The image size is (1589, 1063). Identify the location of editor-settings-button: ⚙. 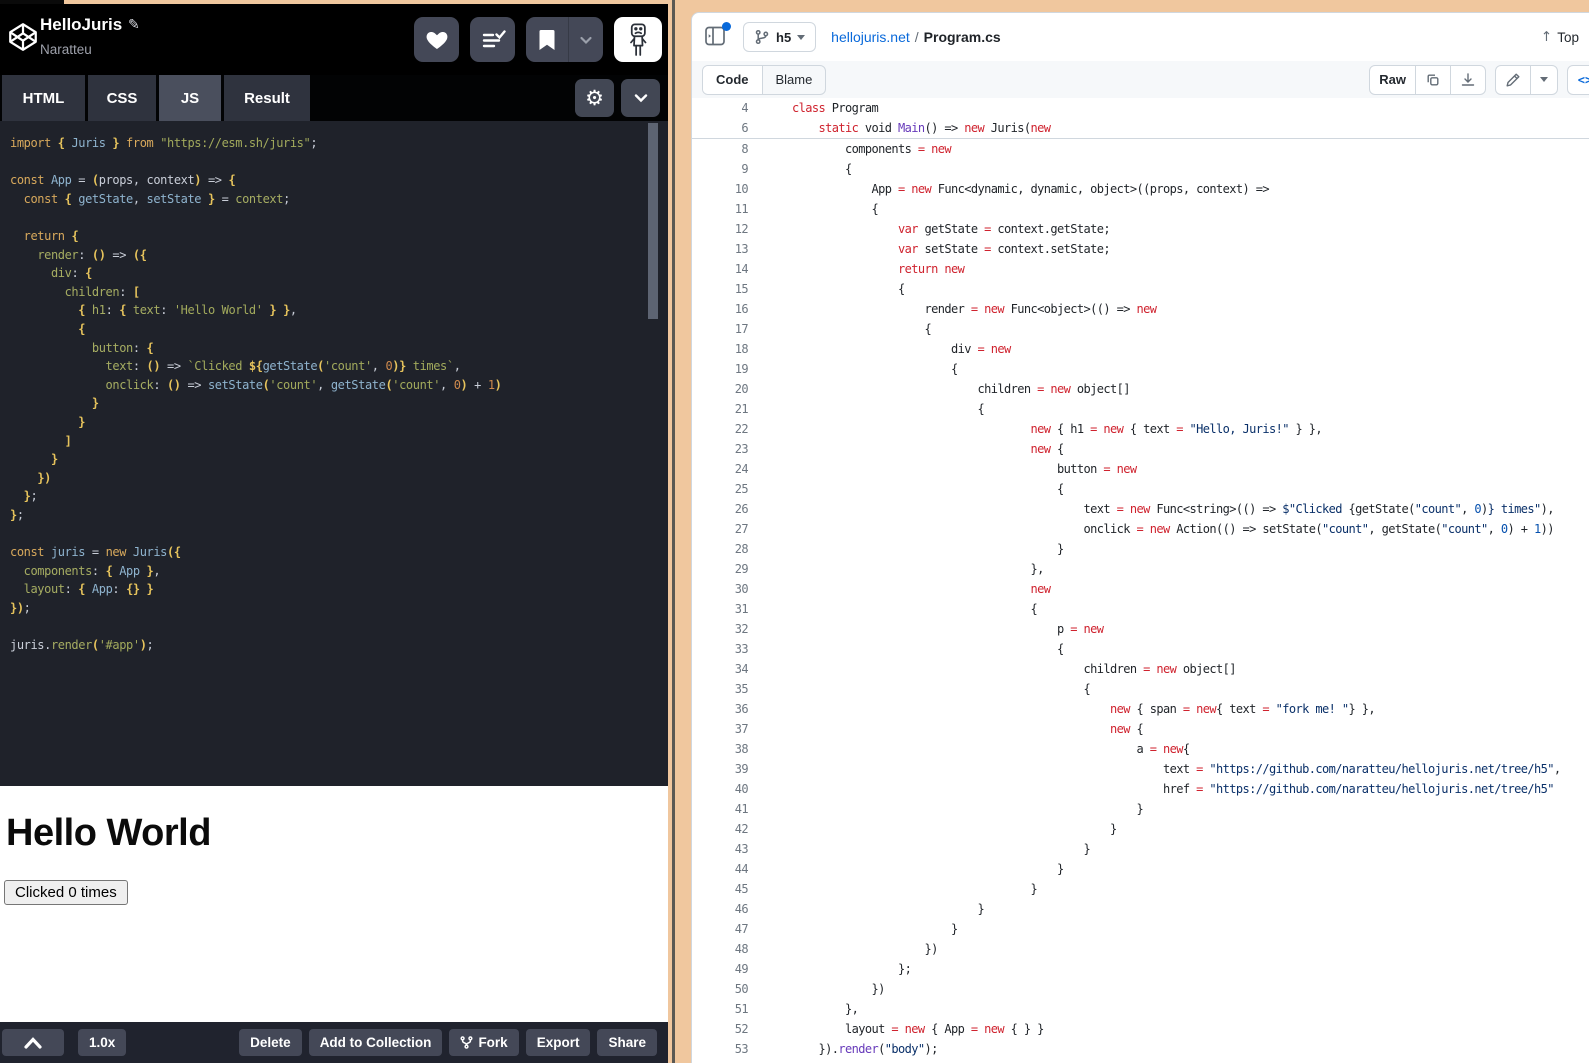
(594, 98).